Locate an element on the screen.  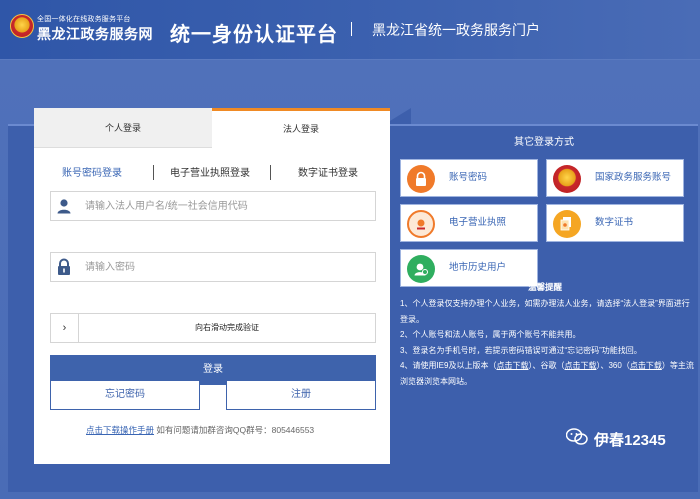
register-button: 注册 is located at coordinates (301, 395).